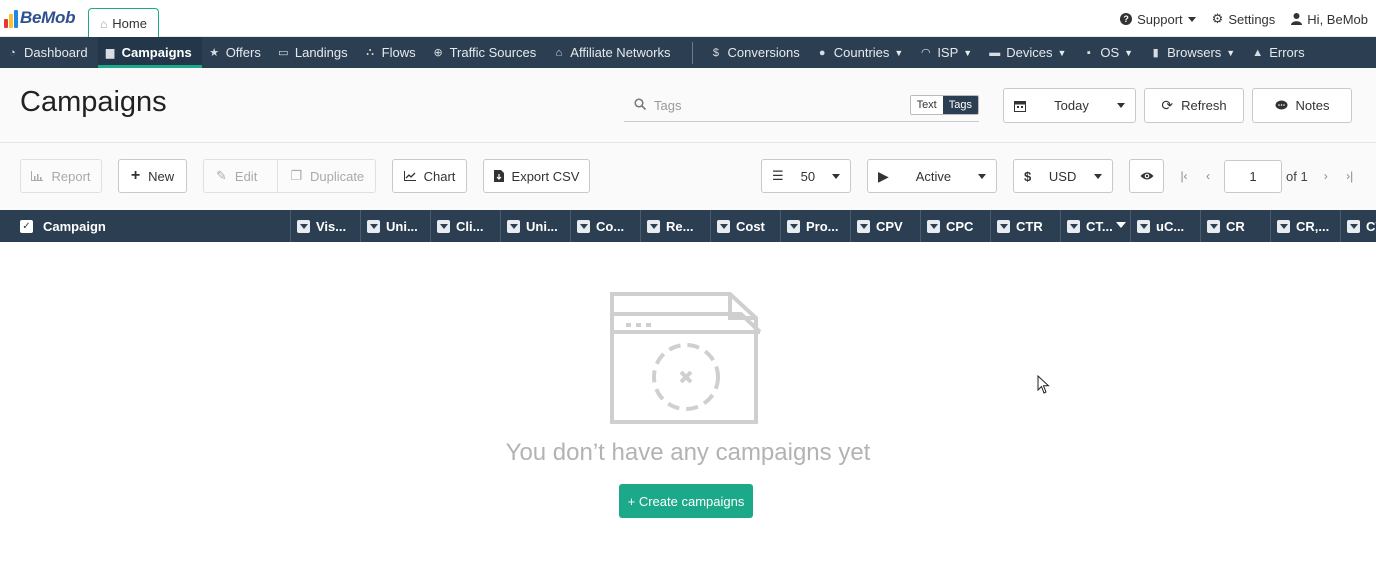 The image size is (1376, 574). Describe the element at coordinates (1029, 226) in the screenshot. I see `column-header-label: CTR` at that location.